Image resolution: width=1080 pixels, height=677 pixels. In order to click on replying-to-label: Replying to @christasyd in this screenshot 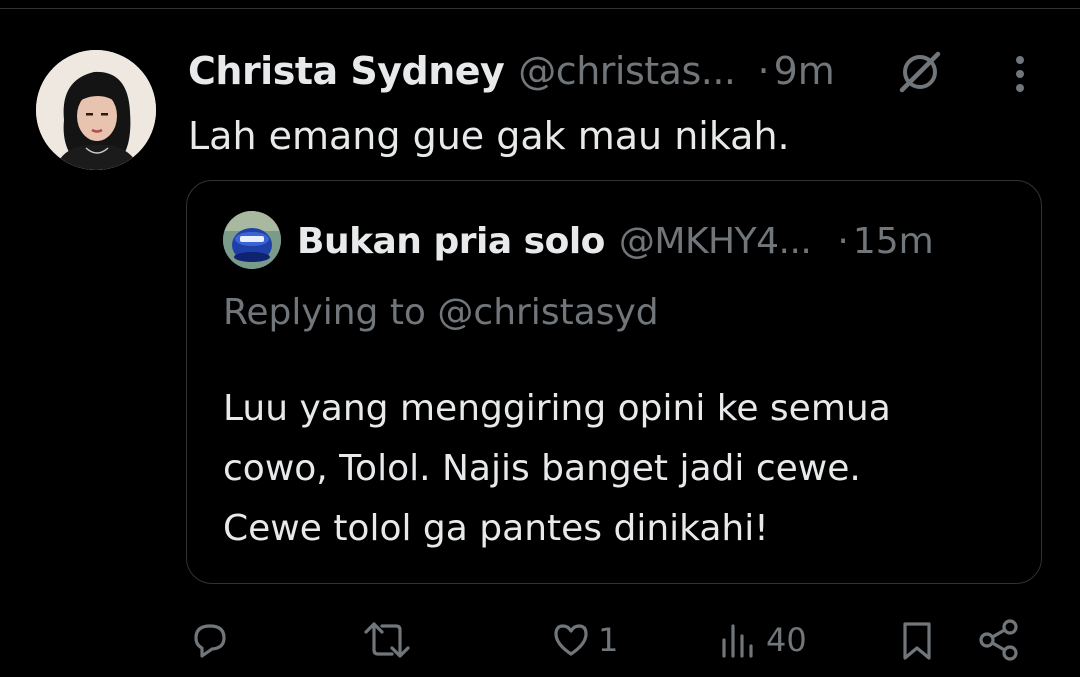, I will do `click(441, 312)`.